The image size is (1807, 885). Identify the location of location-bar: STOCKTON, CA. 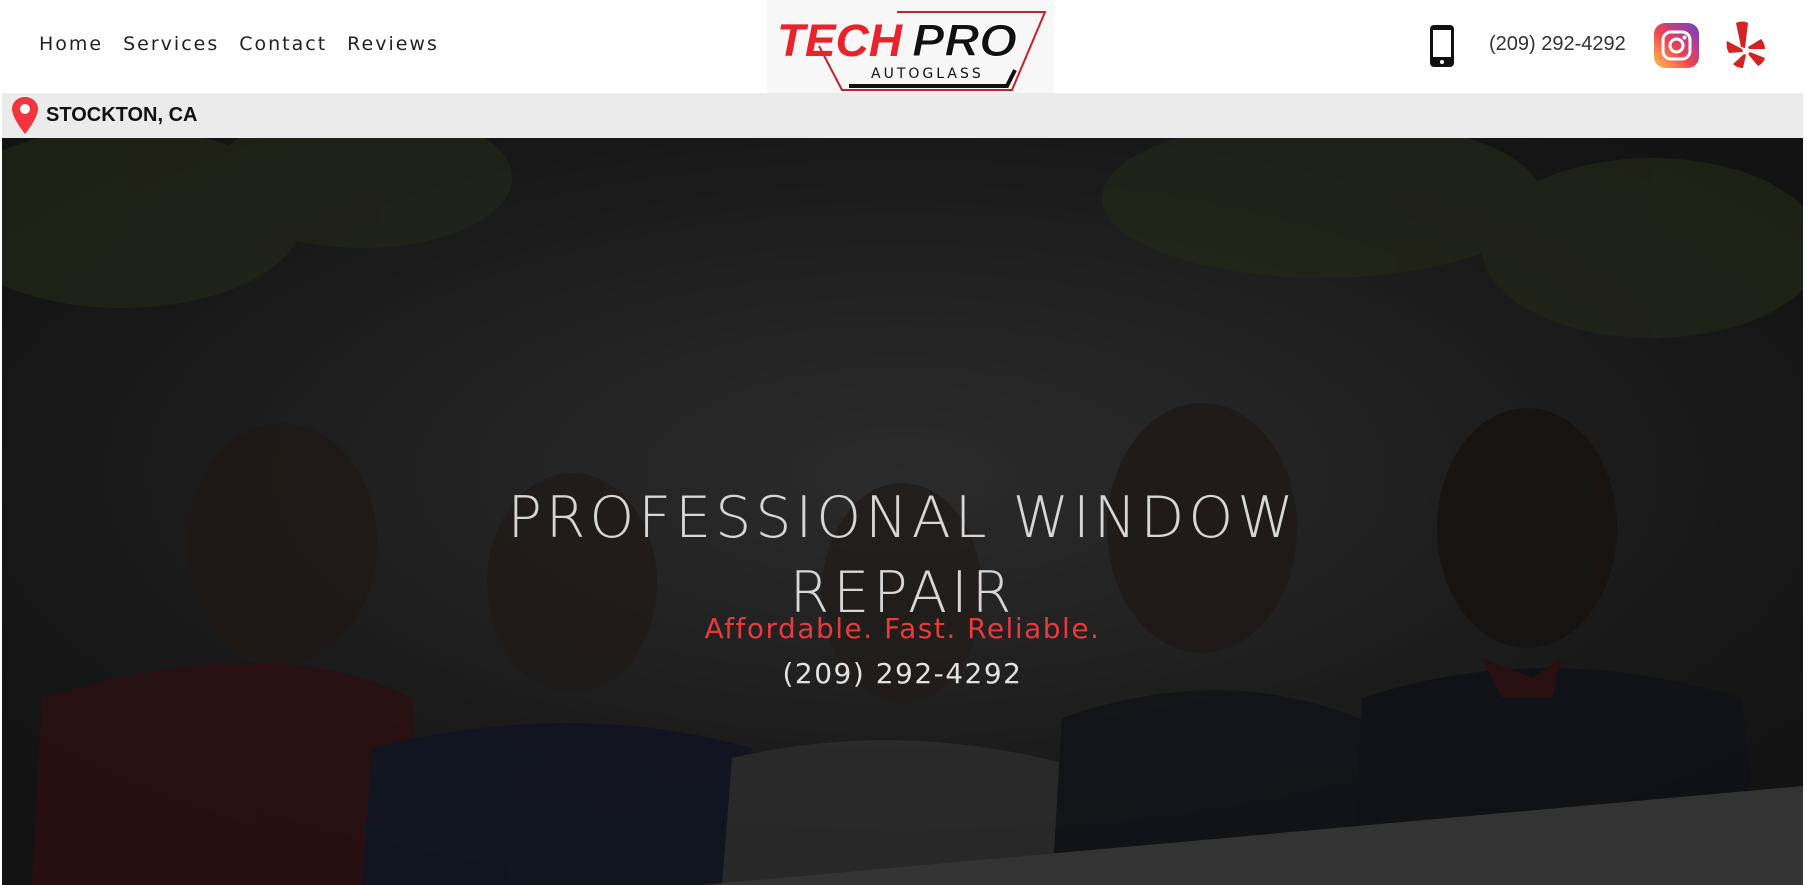
(902, 115).